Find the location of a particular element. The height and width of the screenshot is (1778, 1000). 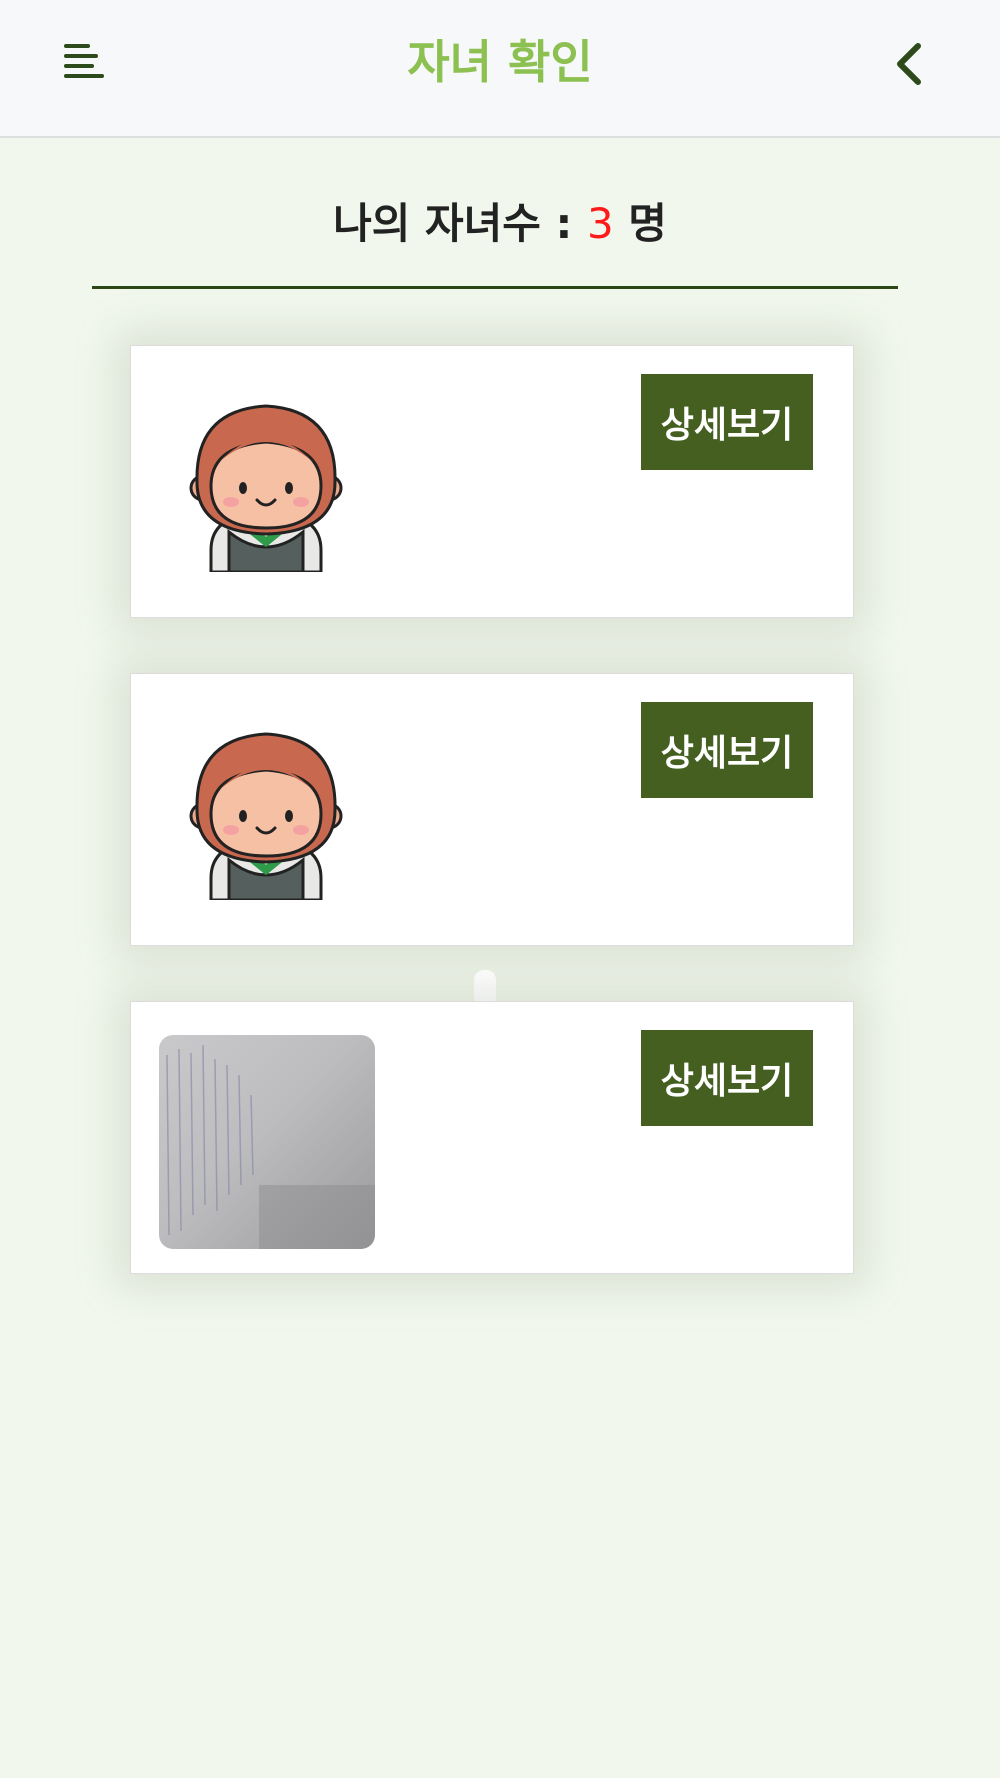

children-count: 나의 자녀수 : 3 명 is located at coordinates (500, 224).